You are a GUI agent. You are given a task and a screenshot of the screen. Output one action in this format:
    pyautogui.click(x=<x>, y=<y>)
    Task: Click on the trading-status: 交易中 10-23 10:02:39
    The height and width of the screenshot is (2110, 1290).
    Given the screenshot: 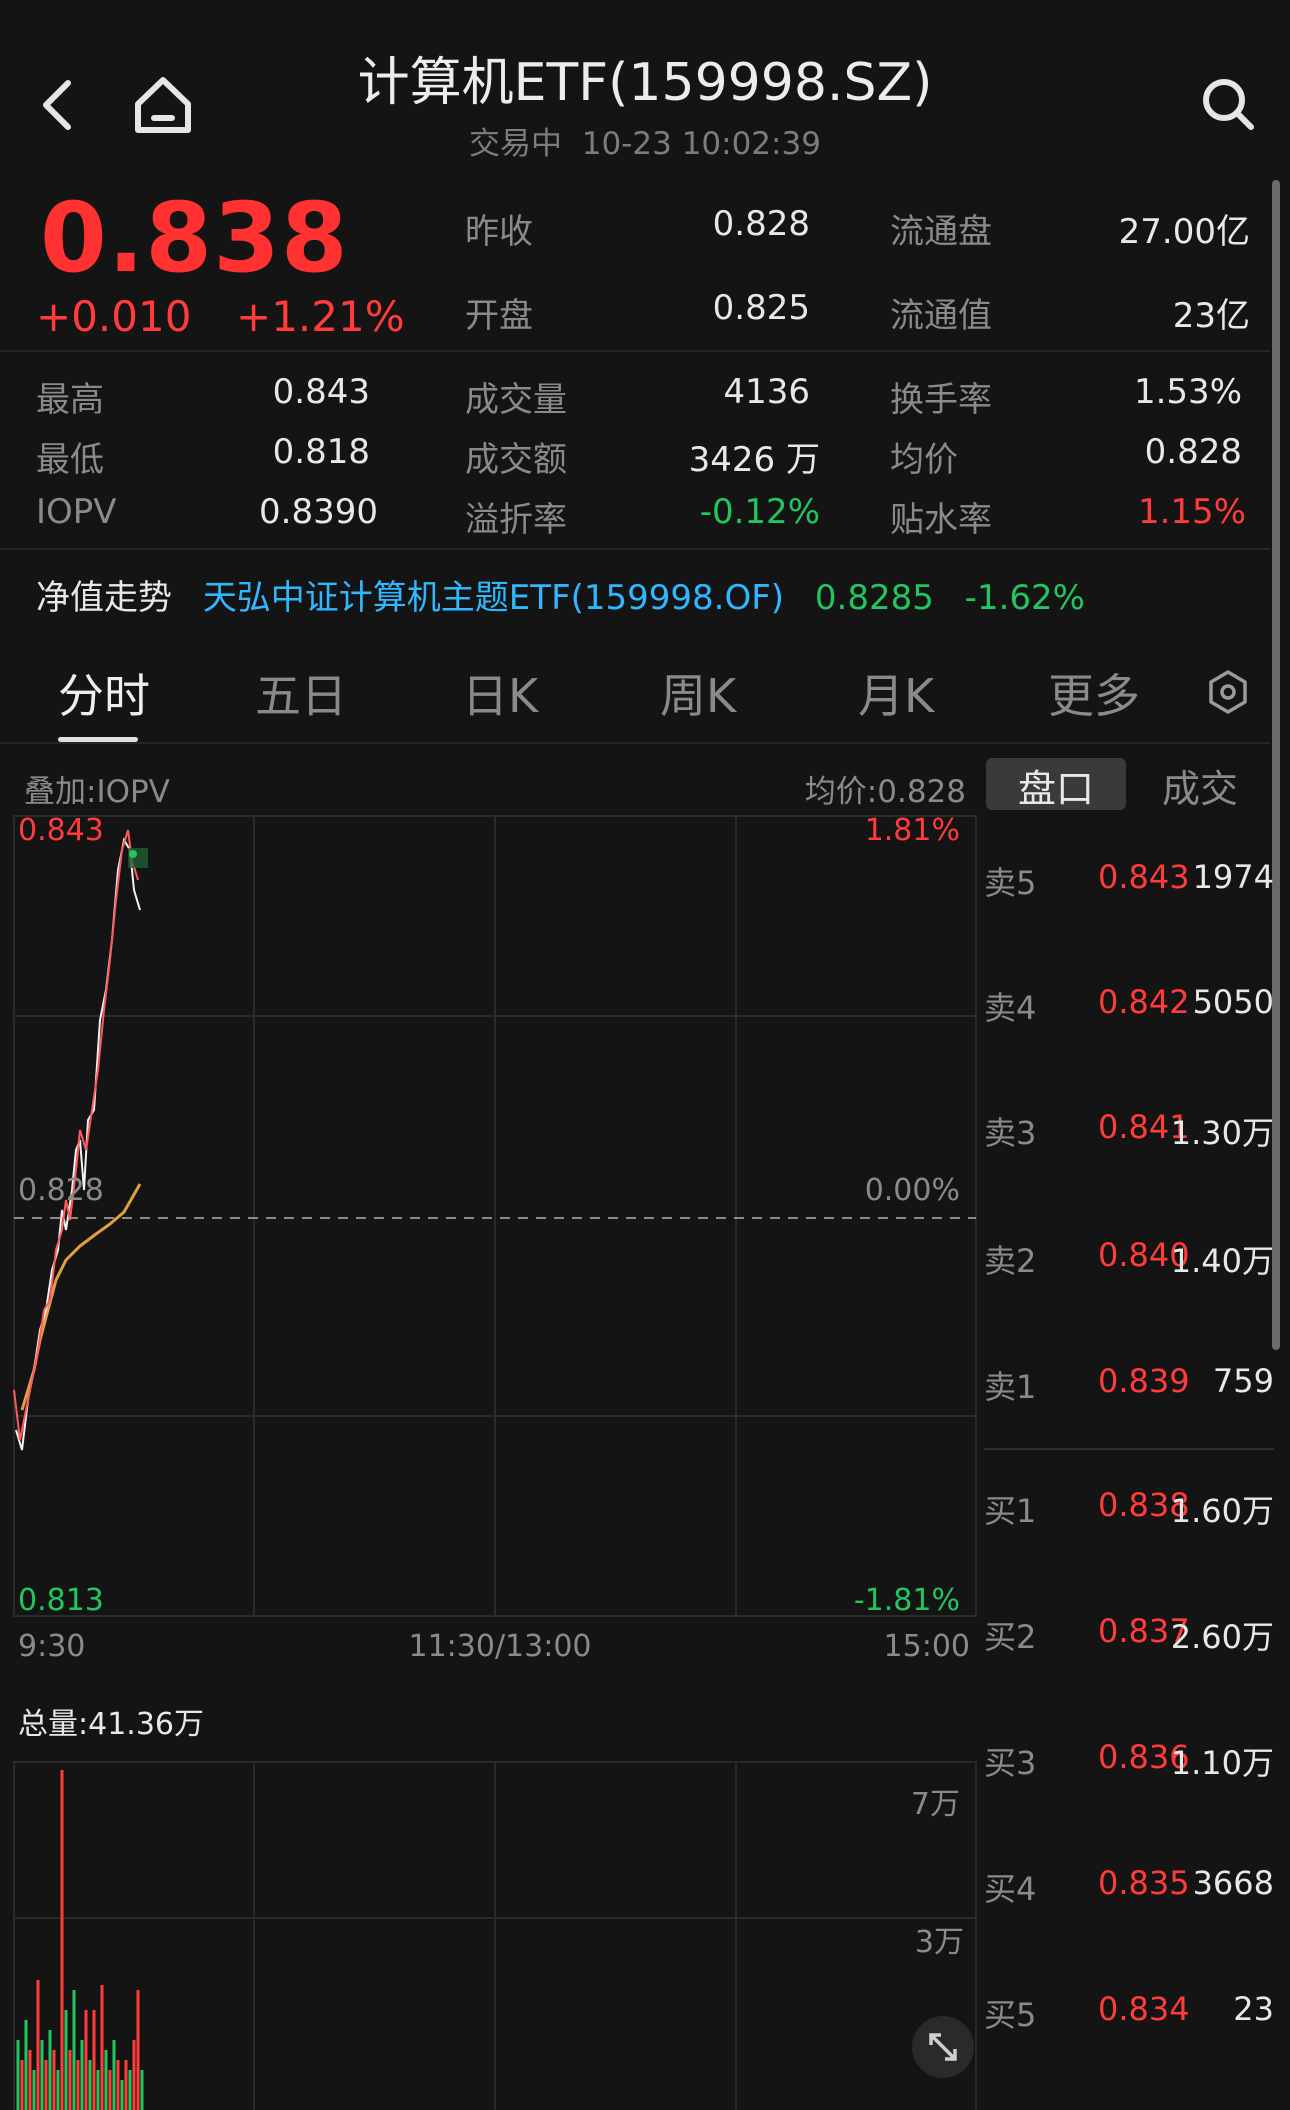 What is the action you would take?
    pyautogui.click(x=645, y=140)
    